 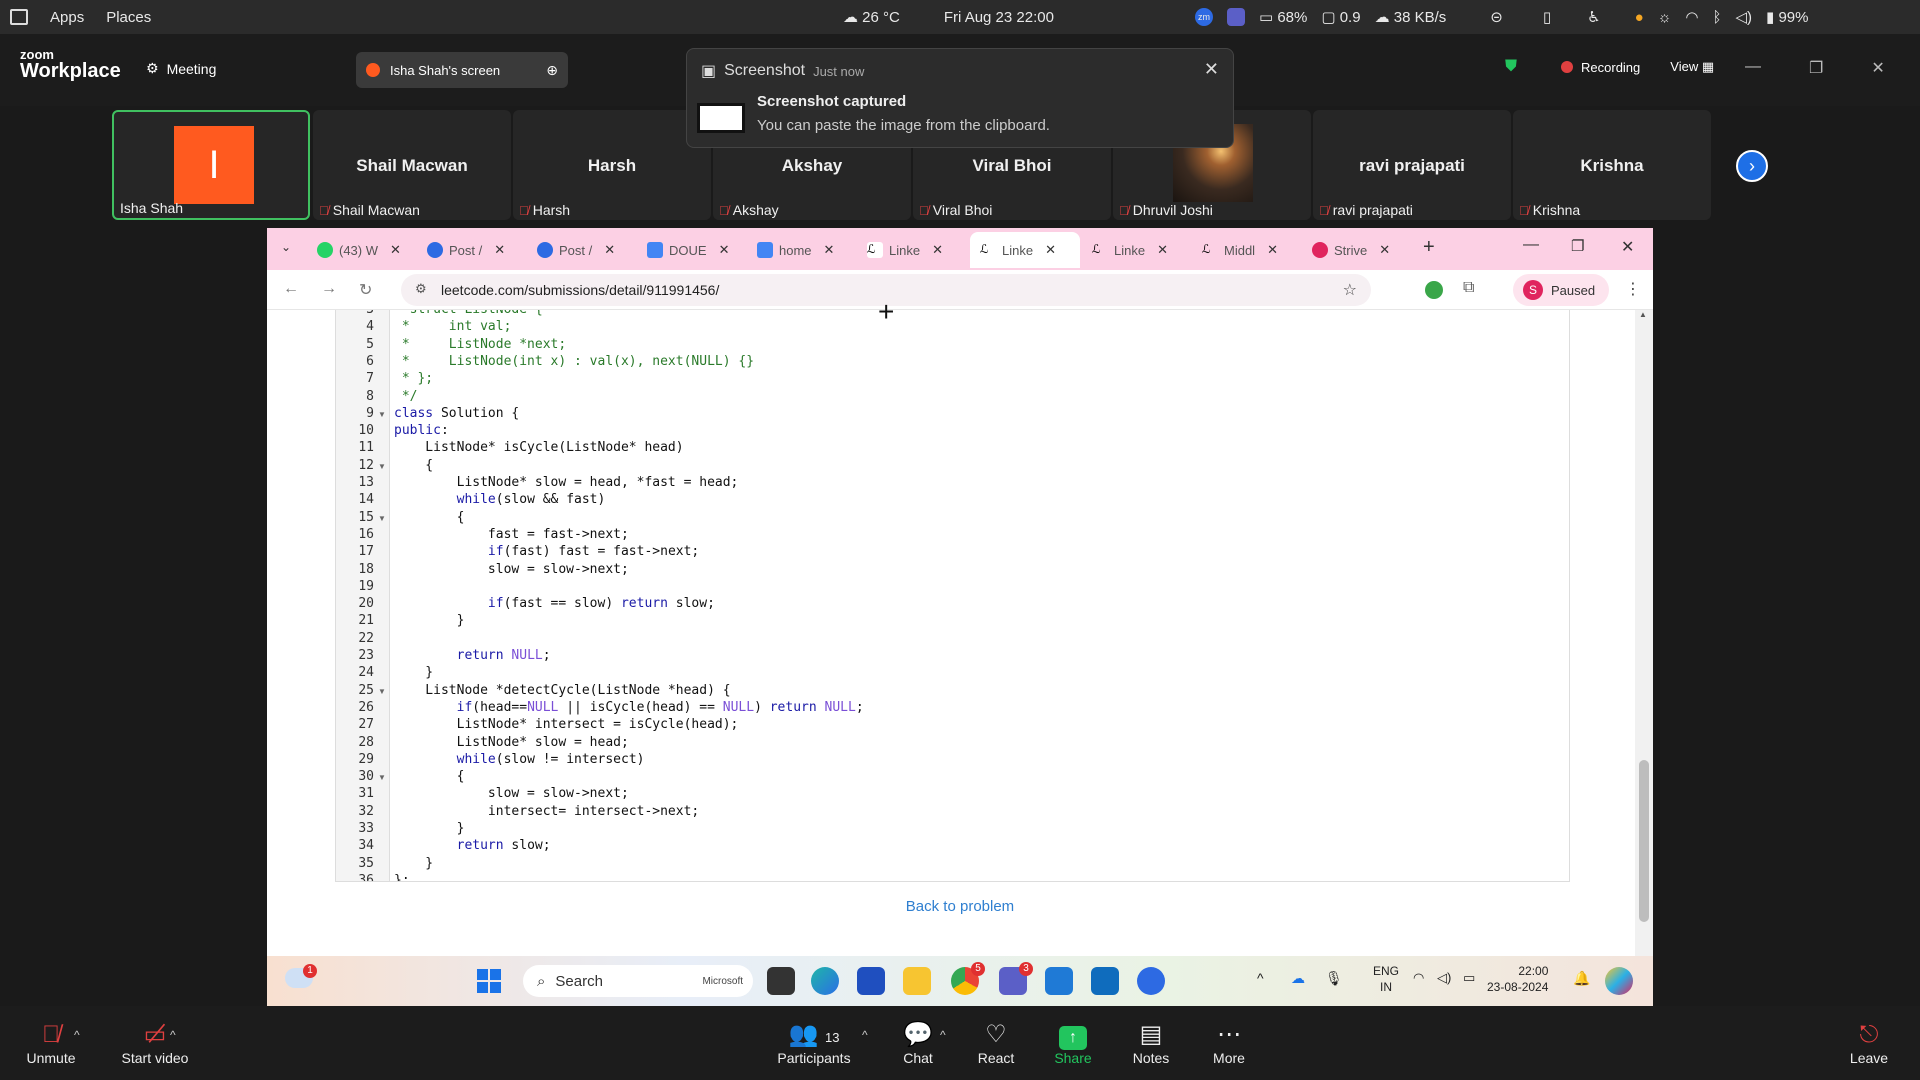 What do you see at coordinates (1593, 17) in the screenshot?
I see `accessibility-icon: ♿` at bounding box center [1593, 17].